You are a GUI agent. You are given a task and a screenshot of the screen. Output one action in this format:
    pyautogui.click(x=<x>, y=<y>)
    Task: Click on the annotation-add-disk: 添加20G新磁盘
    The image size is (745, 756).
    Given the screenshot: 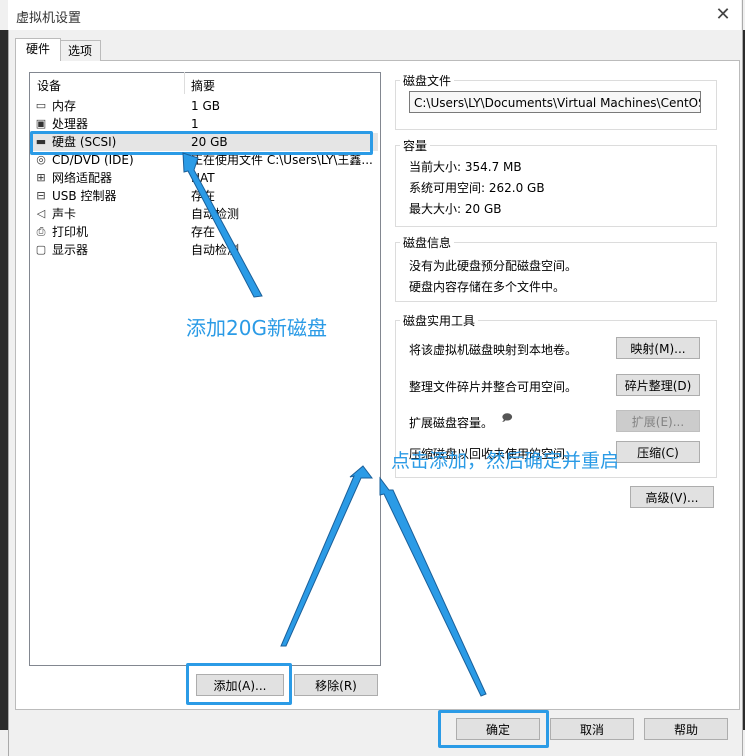 What is the action you would take?
    pyautogui.click(x=256, y=328)
    